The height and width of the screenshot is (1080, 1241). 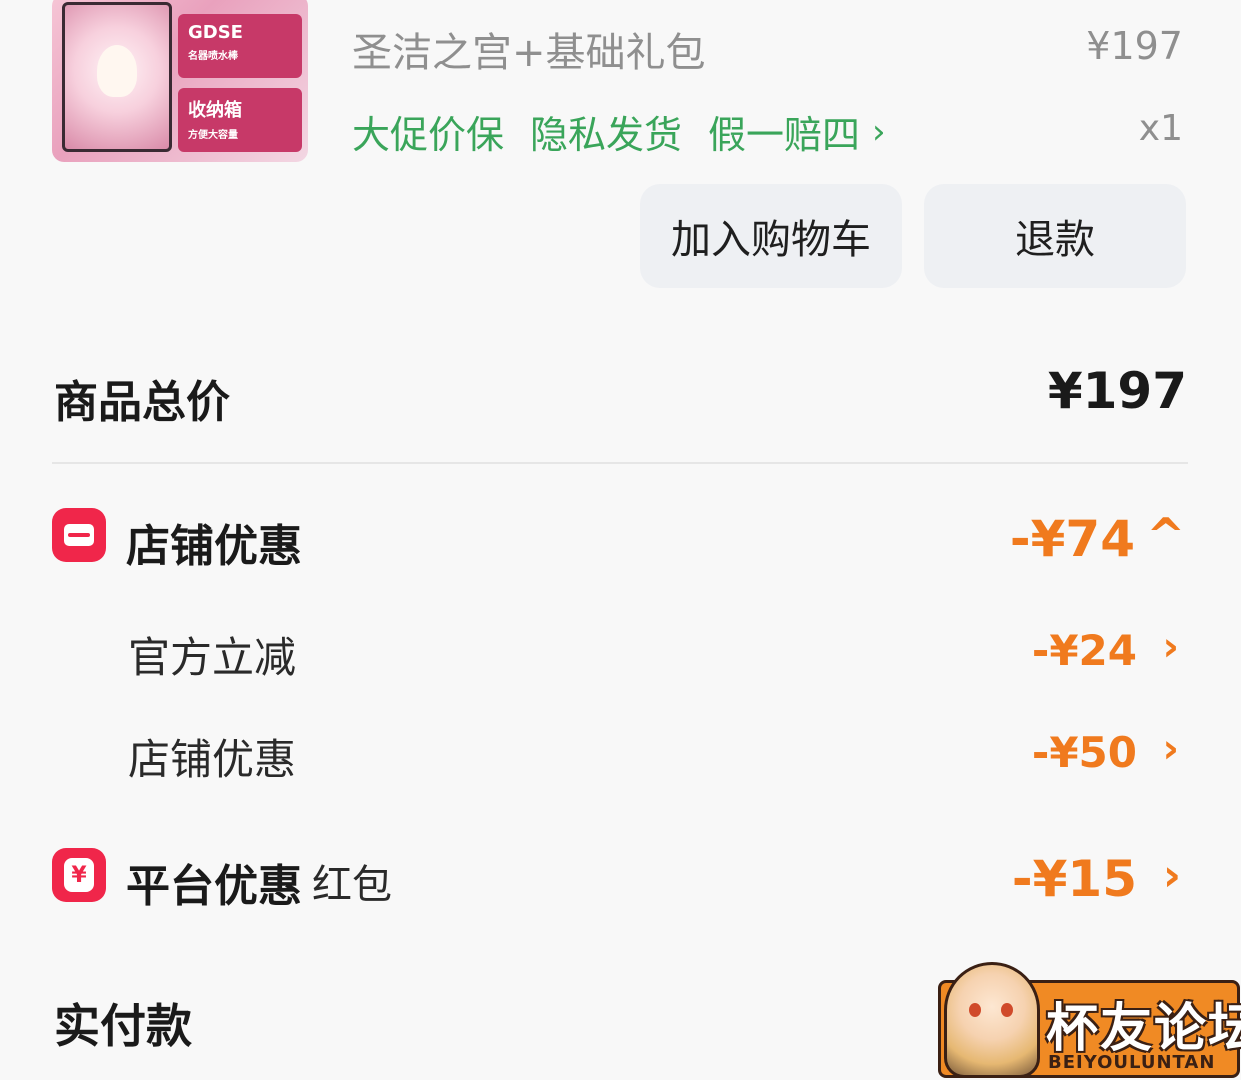 I want to click on yen-symbol: ¥, so click(x=79, y=875).